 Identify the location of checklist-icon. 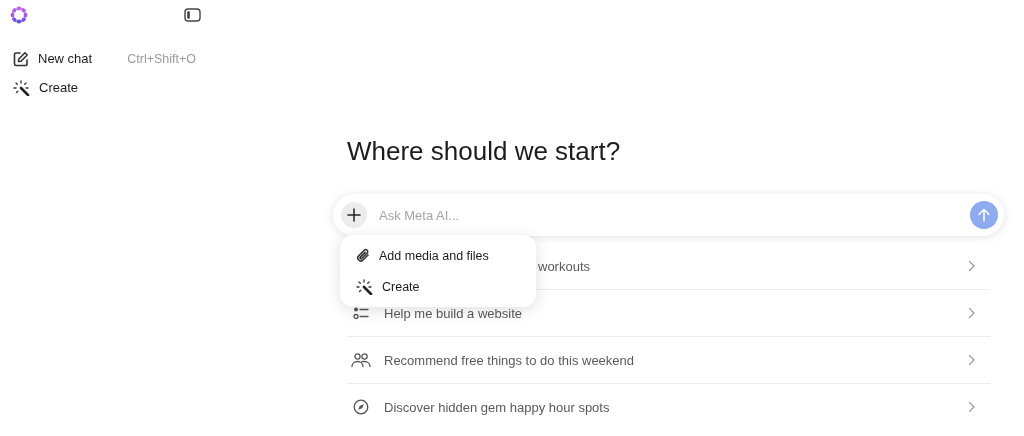
(361, 313).